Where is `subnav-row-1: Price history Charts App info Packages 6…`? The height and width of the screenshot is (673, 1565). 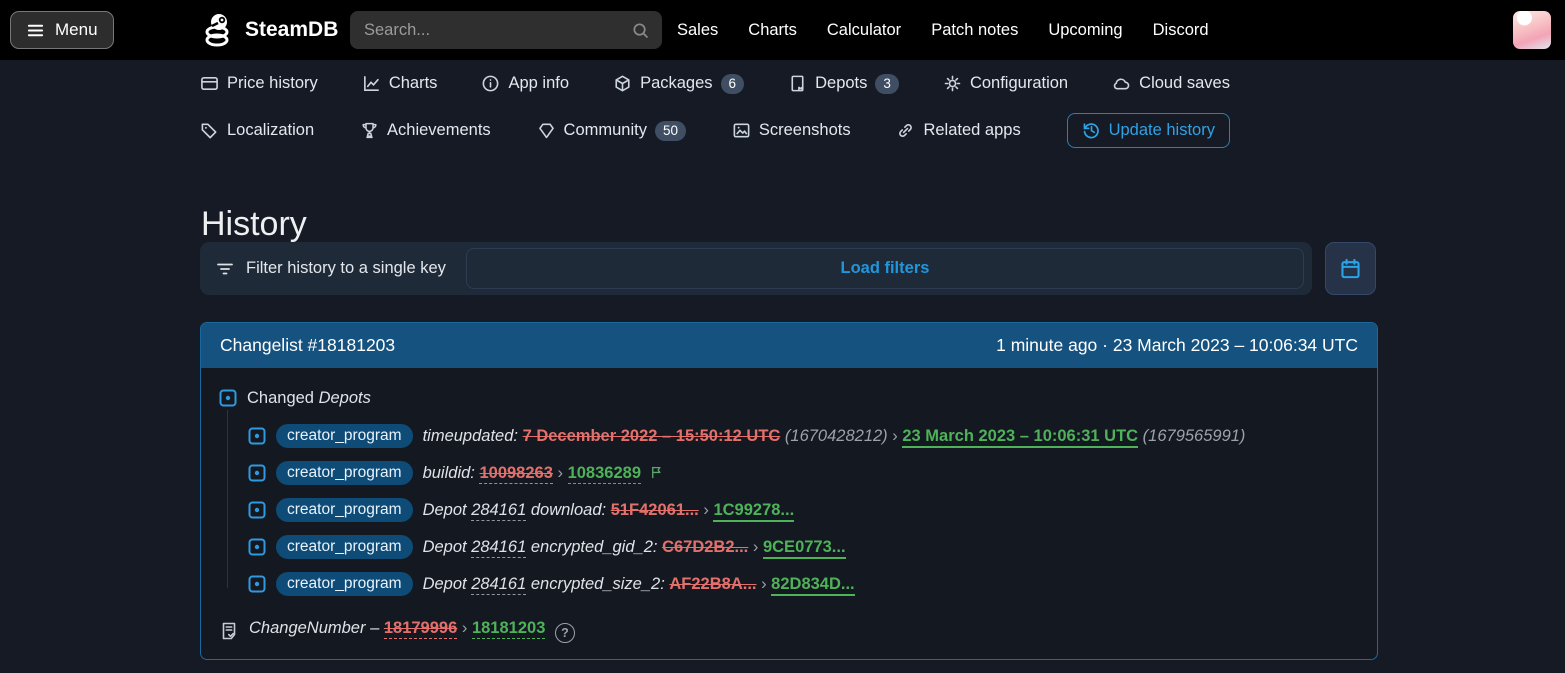 subnav-row-1: Price history Charts App info Packages 6… is located at coordinates (715, 83).